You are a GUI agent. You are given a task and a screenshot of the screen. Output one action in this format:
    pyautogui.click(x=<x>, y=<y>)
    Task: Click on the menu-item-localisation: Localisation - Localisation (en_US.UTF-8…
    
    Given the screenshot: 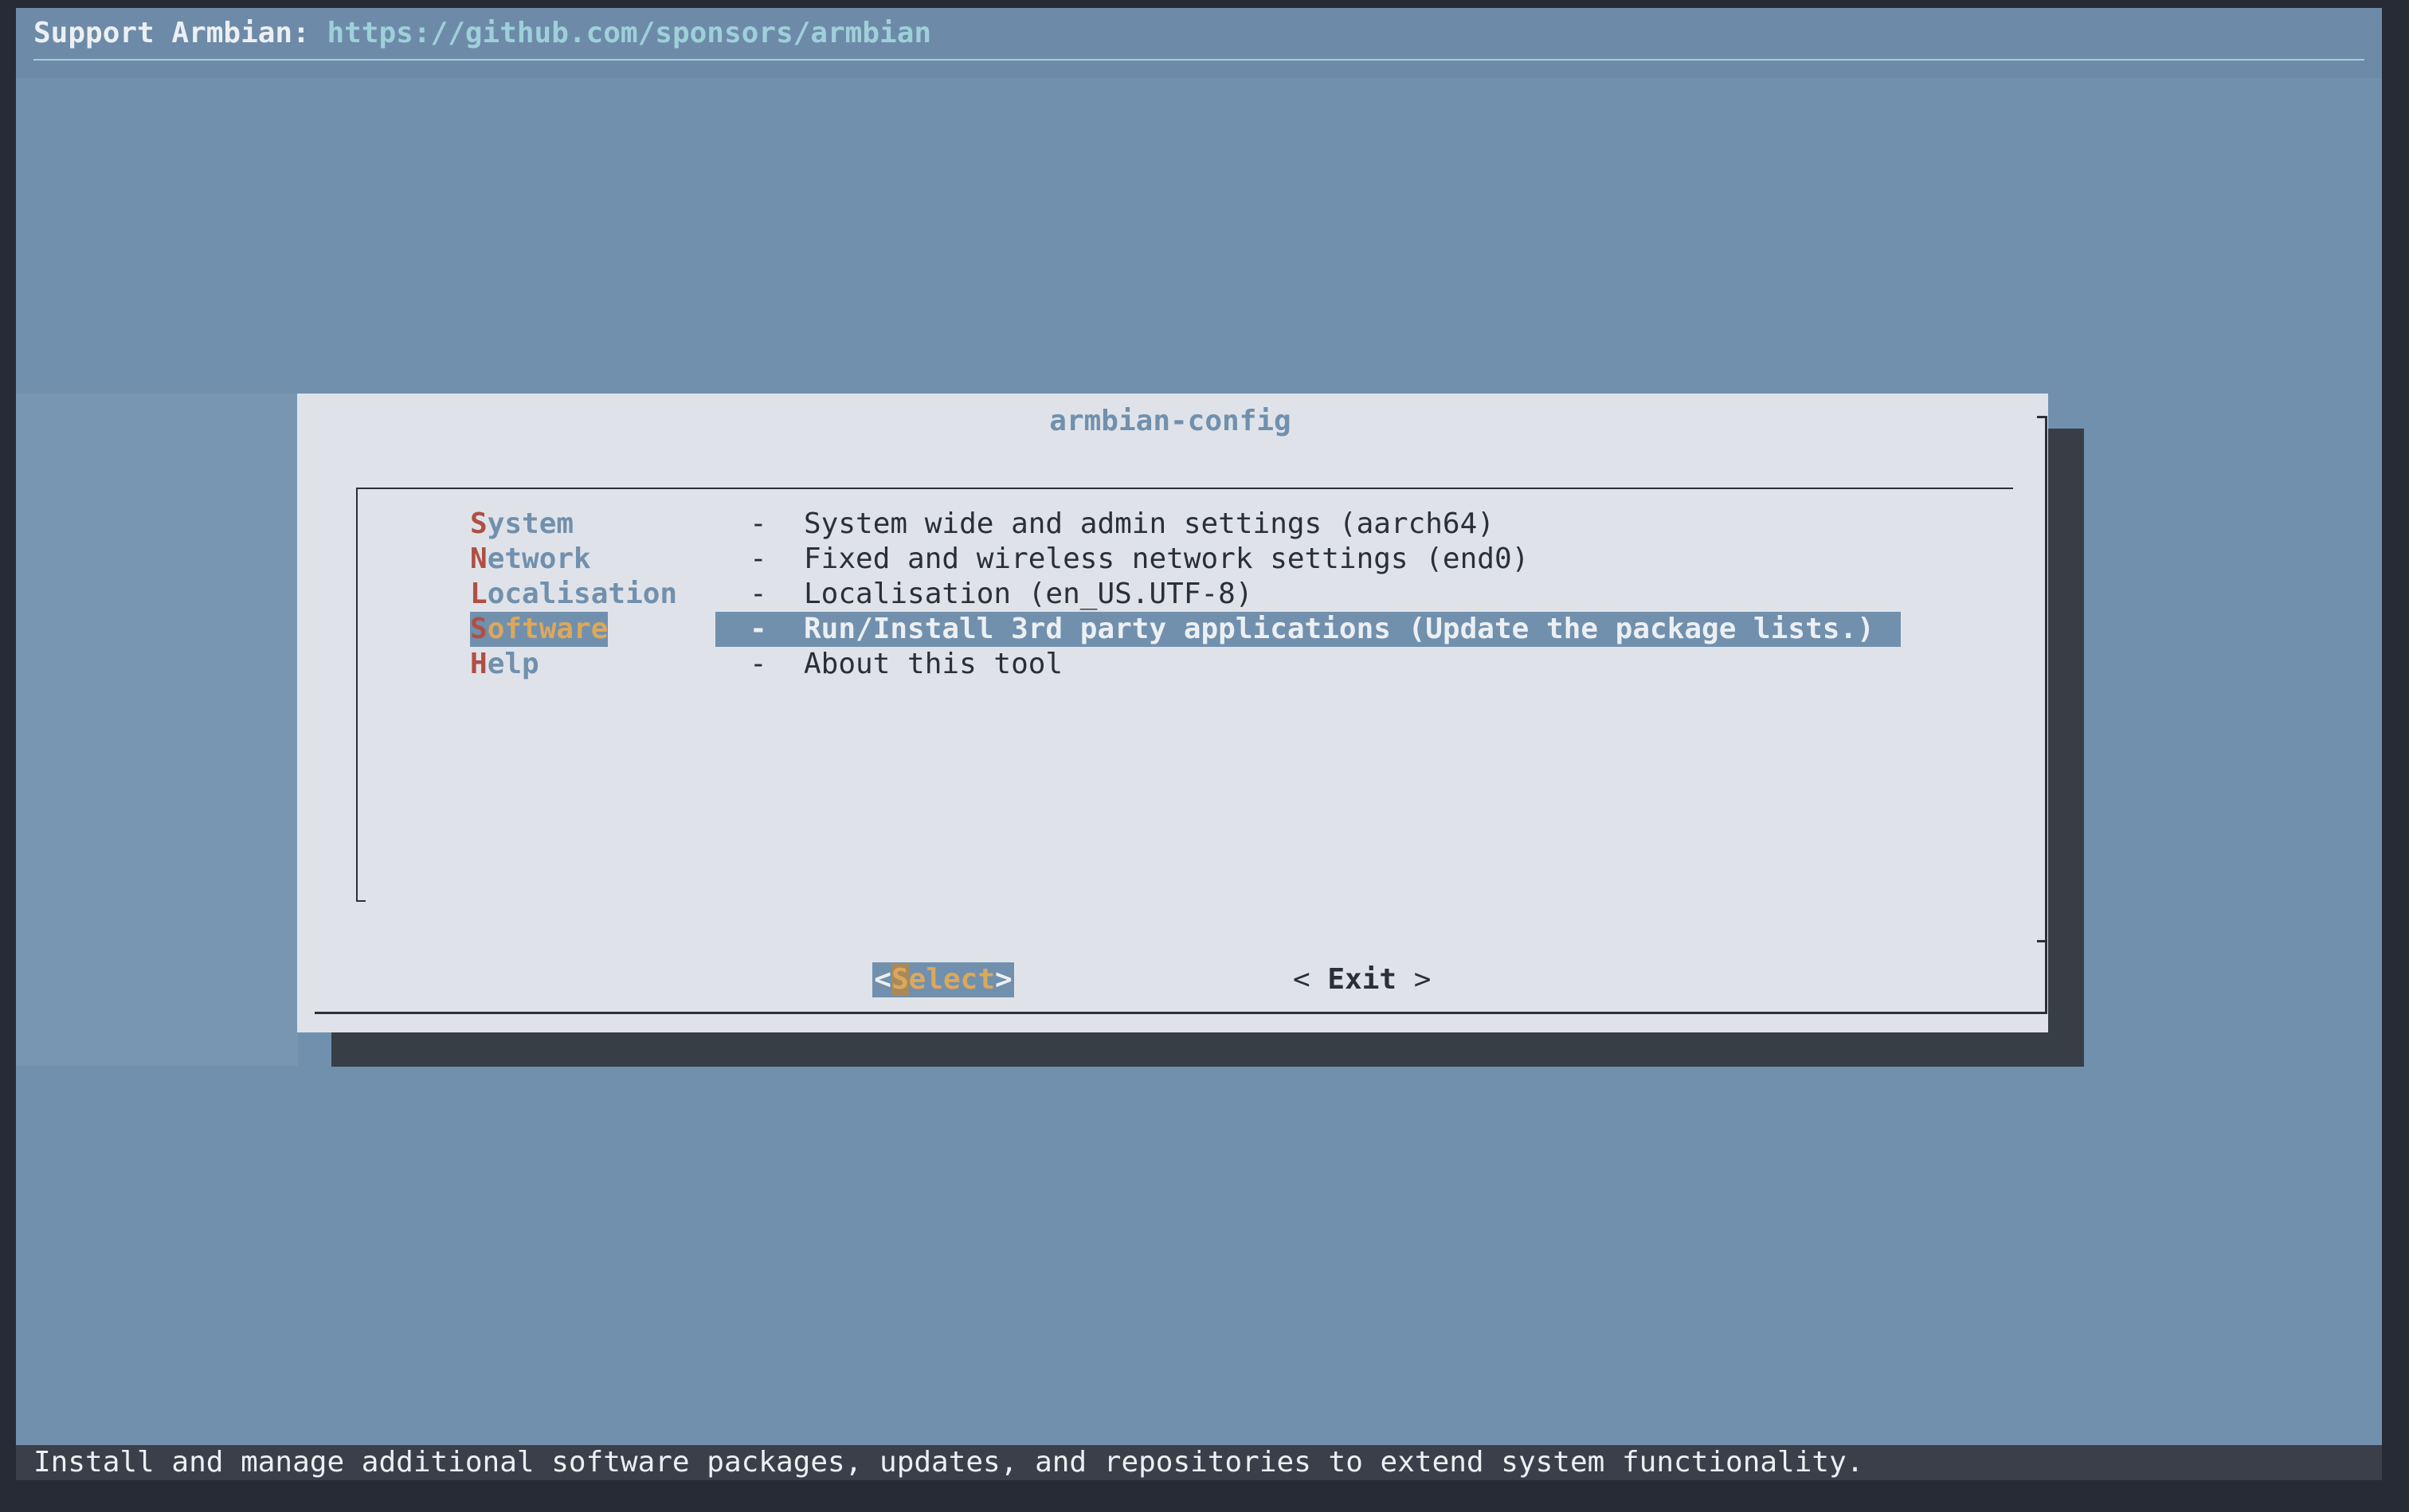 What is the action you would take?
    pyautogui.click(x=775, y=595)
    